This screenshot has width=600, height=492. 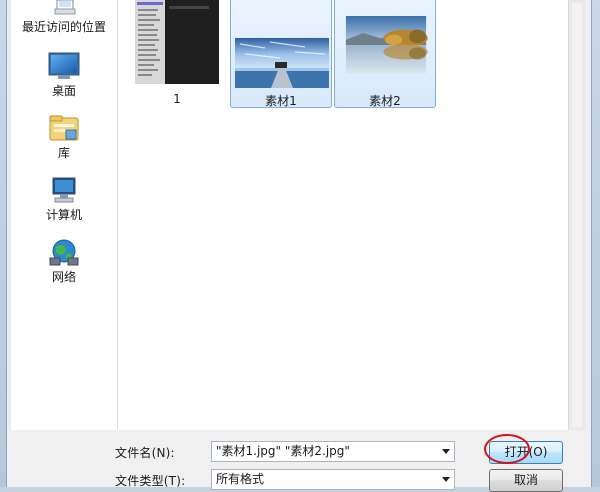 I want to click on lake-photo-thumbnail, so click(x=386, y=45).